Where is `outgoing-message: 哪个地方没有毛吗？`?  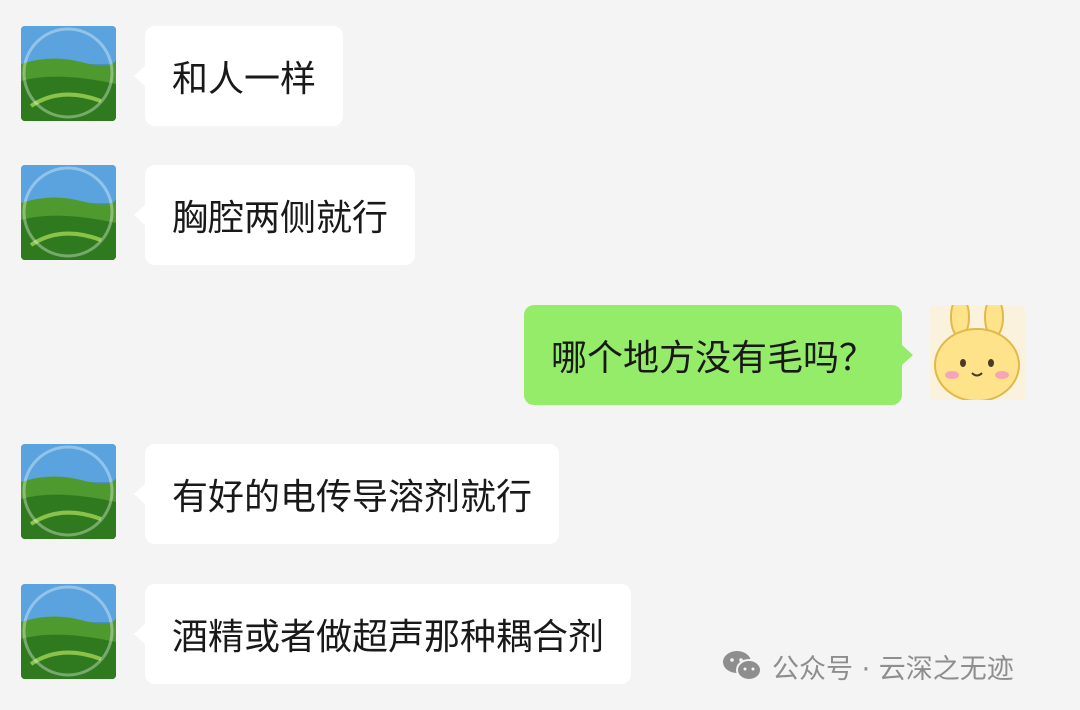
outgoing-message: 哪个地方没有毛吗？ is located at coordinates (712, 355).